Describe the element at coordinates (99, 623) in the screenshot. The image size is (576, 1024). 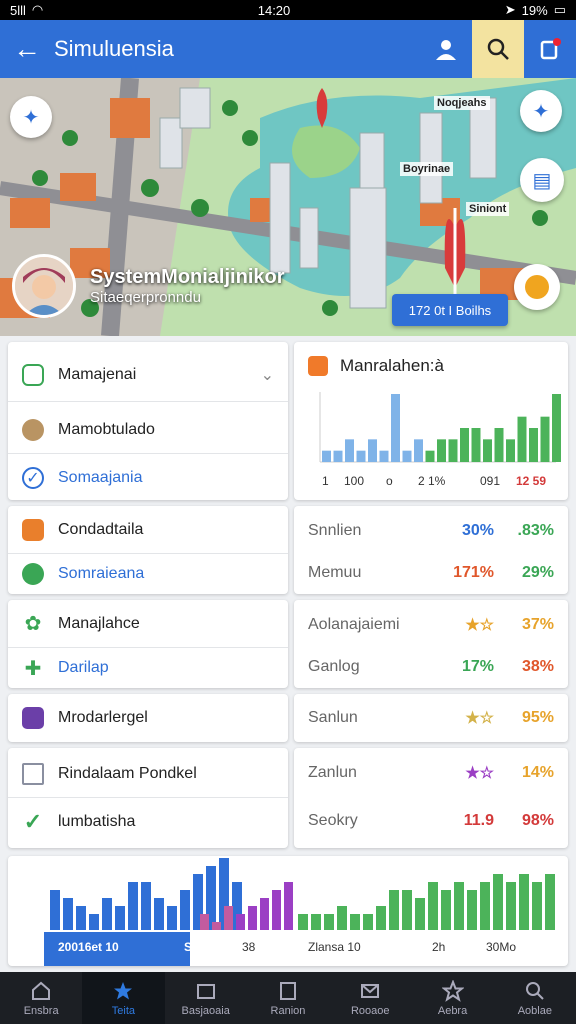
I see `menu-item-label: Manajlahce` at that location.